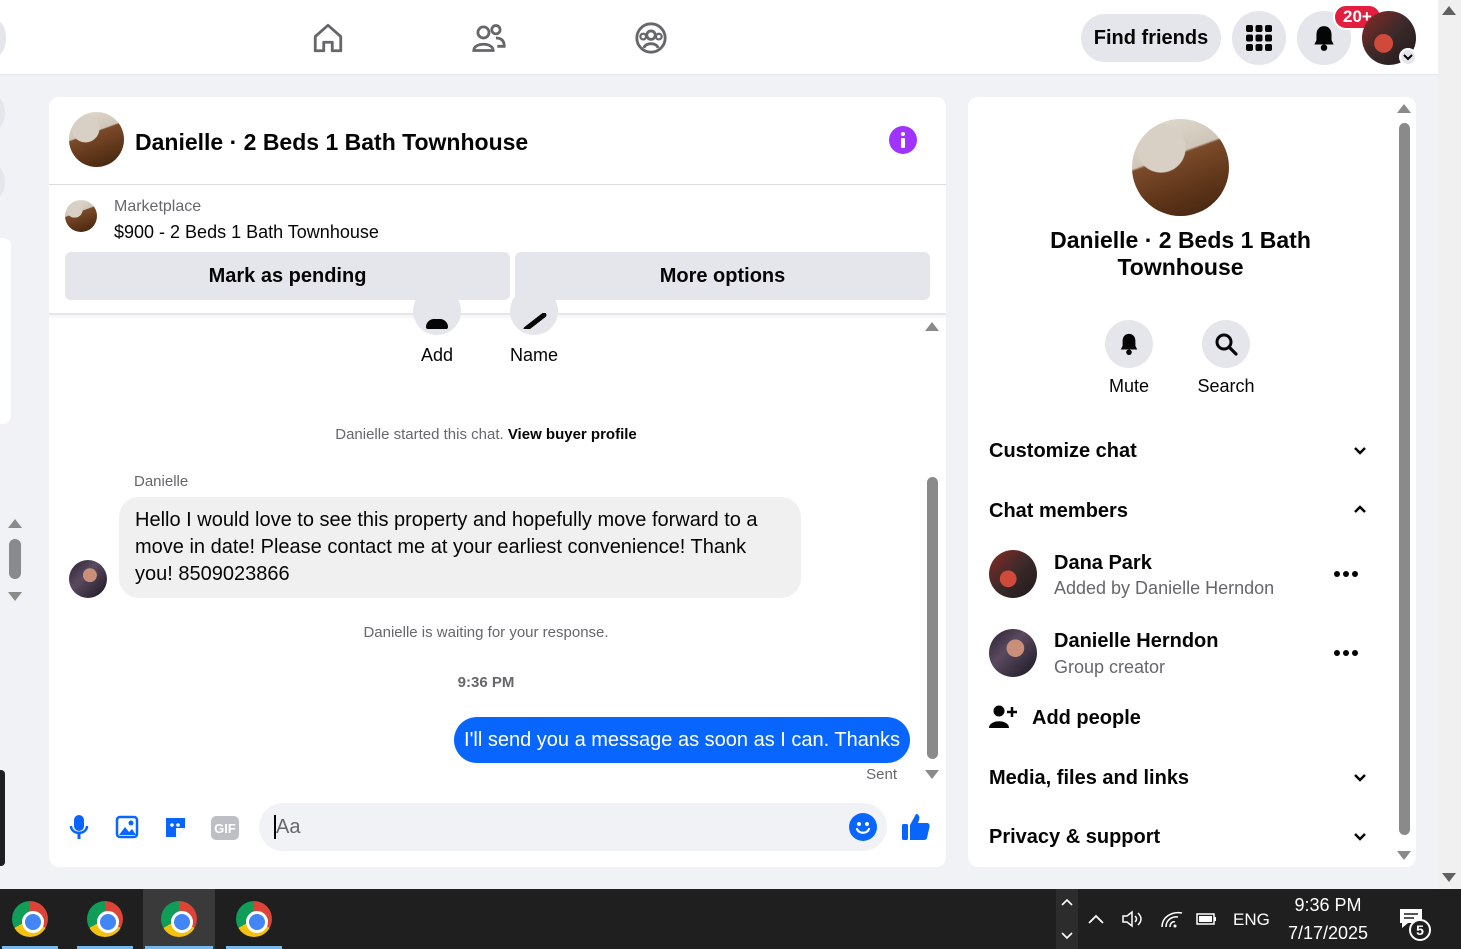 The image size is (1461, 949). Describe the element at coordinates (1074, 837) in the screenshot. I see `privacy-support-row: Privacy & support` at that location.